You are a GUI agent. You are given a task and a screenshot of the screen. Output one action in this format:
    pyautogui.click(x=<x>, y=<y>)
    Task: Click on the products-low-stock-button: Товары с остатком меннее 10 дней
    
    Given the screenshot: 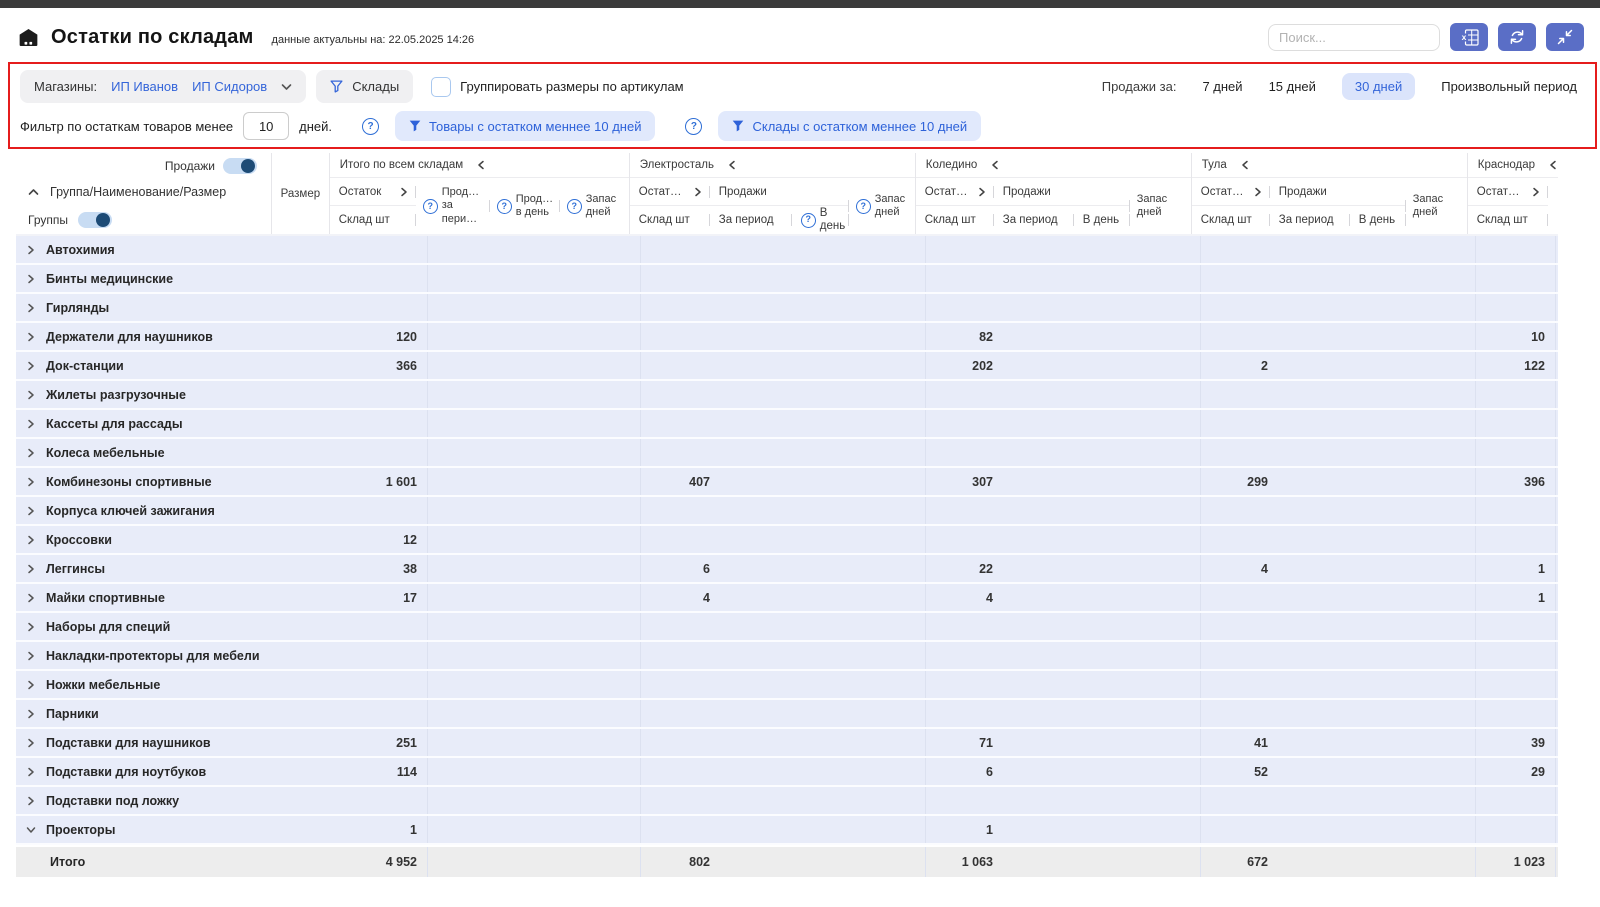 What is the action you would take?
    pyautogui.click(x=525, y=126)
    